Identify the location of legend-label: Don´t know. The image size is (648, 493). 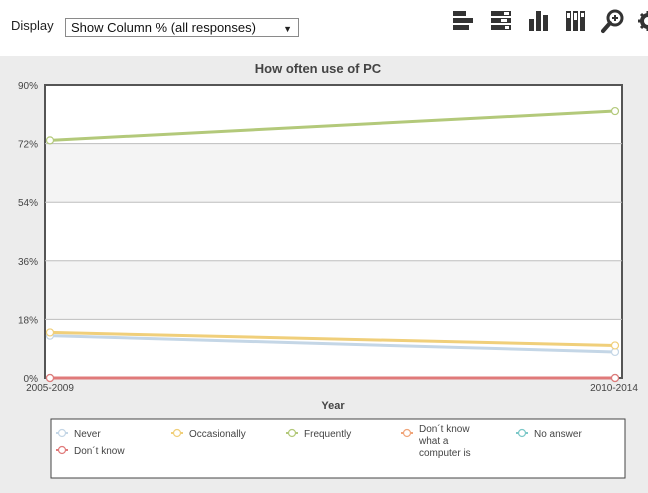
(99, 451).